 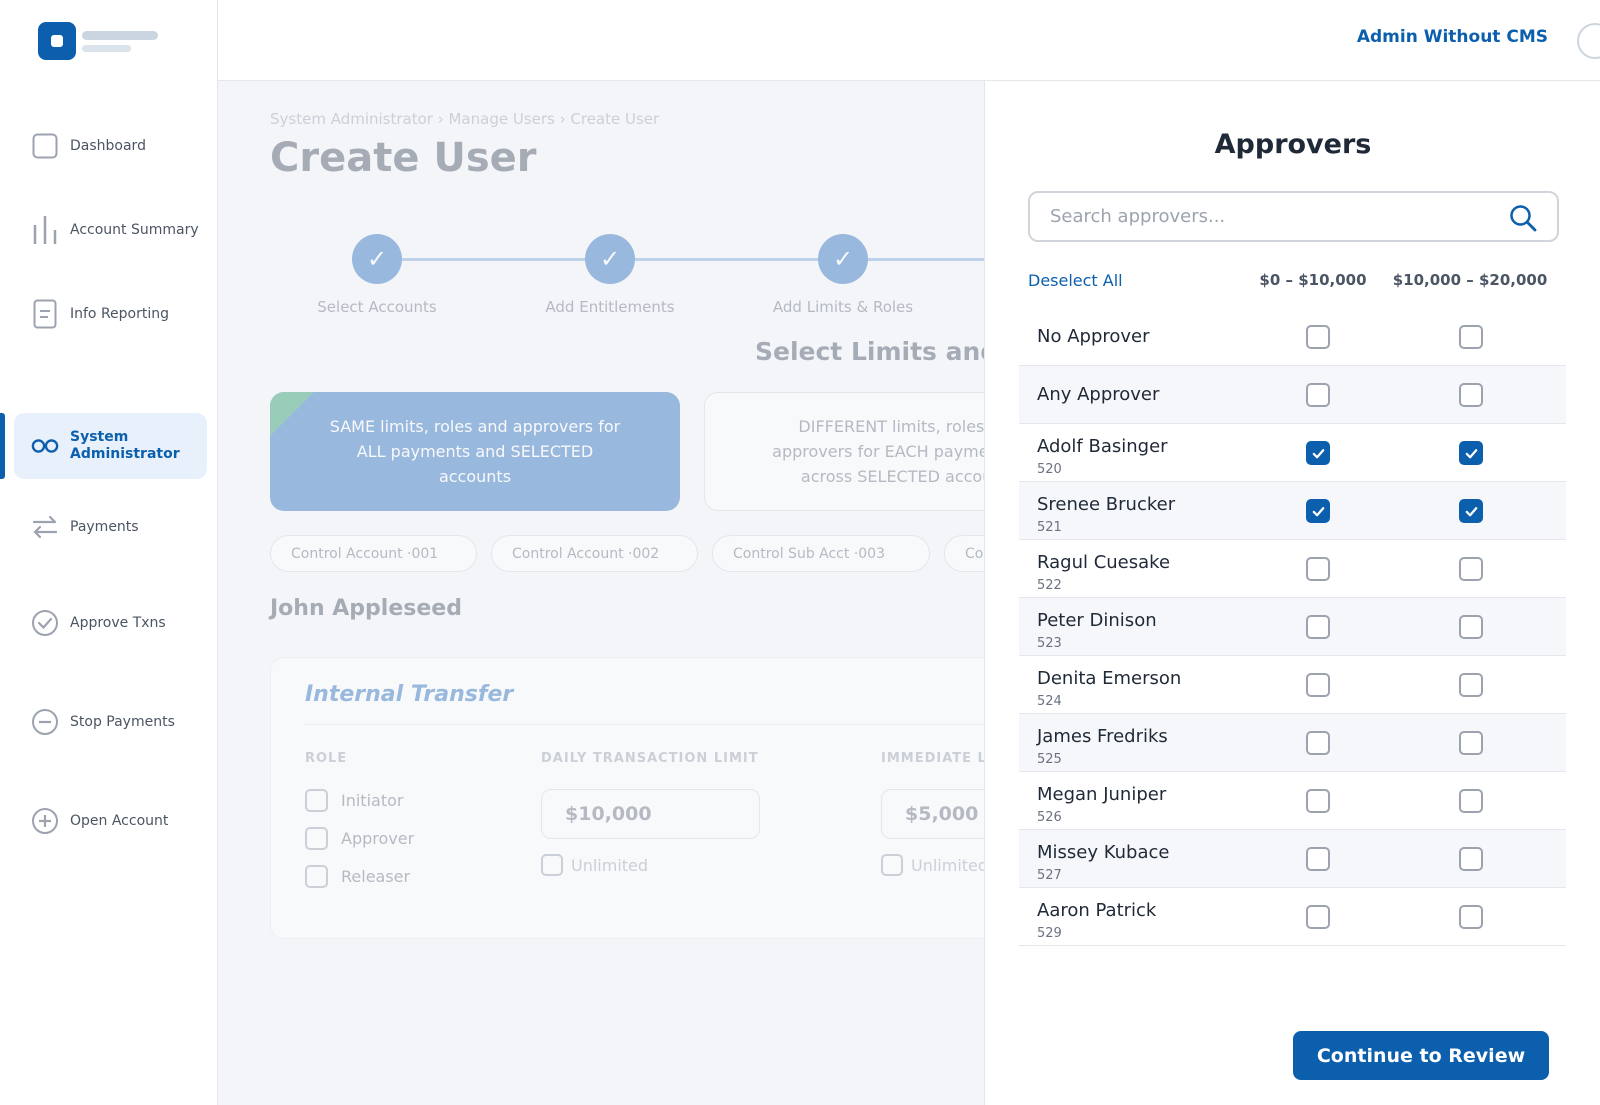 What do you see at coordinates (1292, 743) in the screenshot?
I see `approver-row: James Fredriks 525` at bounding box center [1292, 743].